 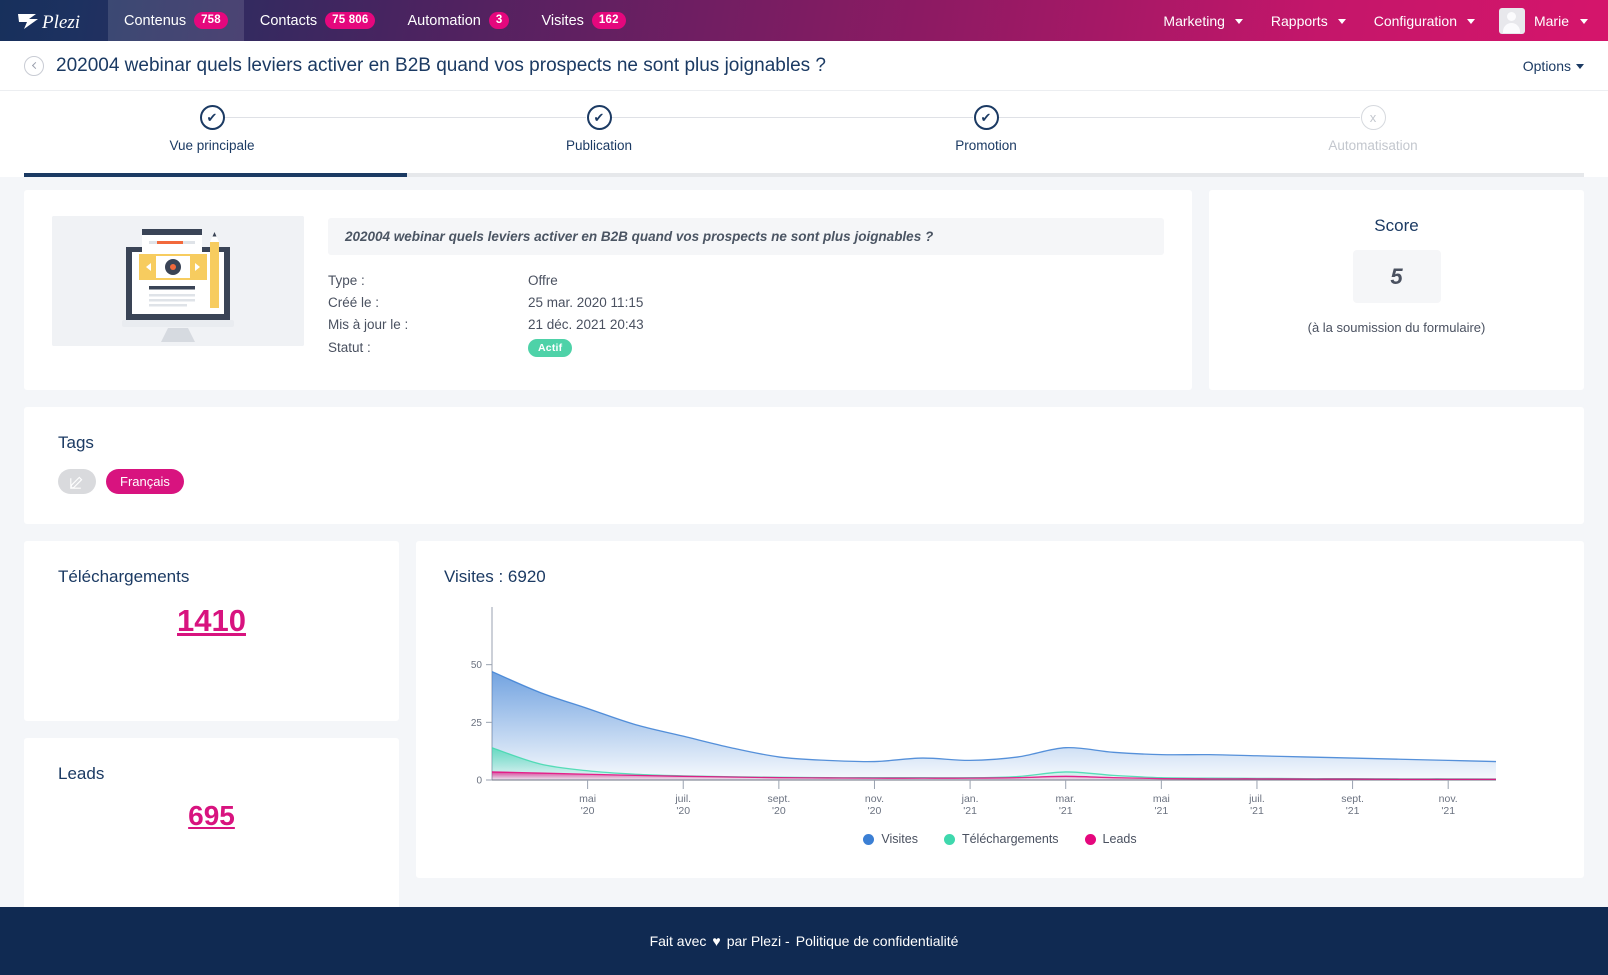 I want to click on nav-item-contenus: Contenus 758, so click(x=176, y=20).